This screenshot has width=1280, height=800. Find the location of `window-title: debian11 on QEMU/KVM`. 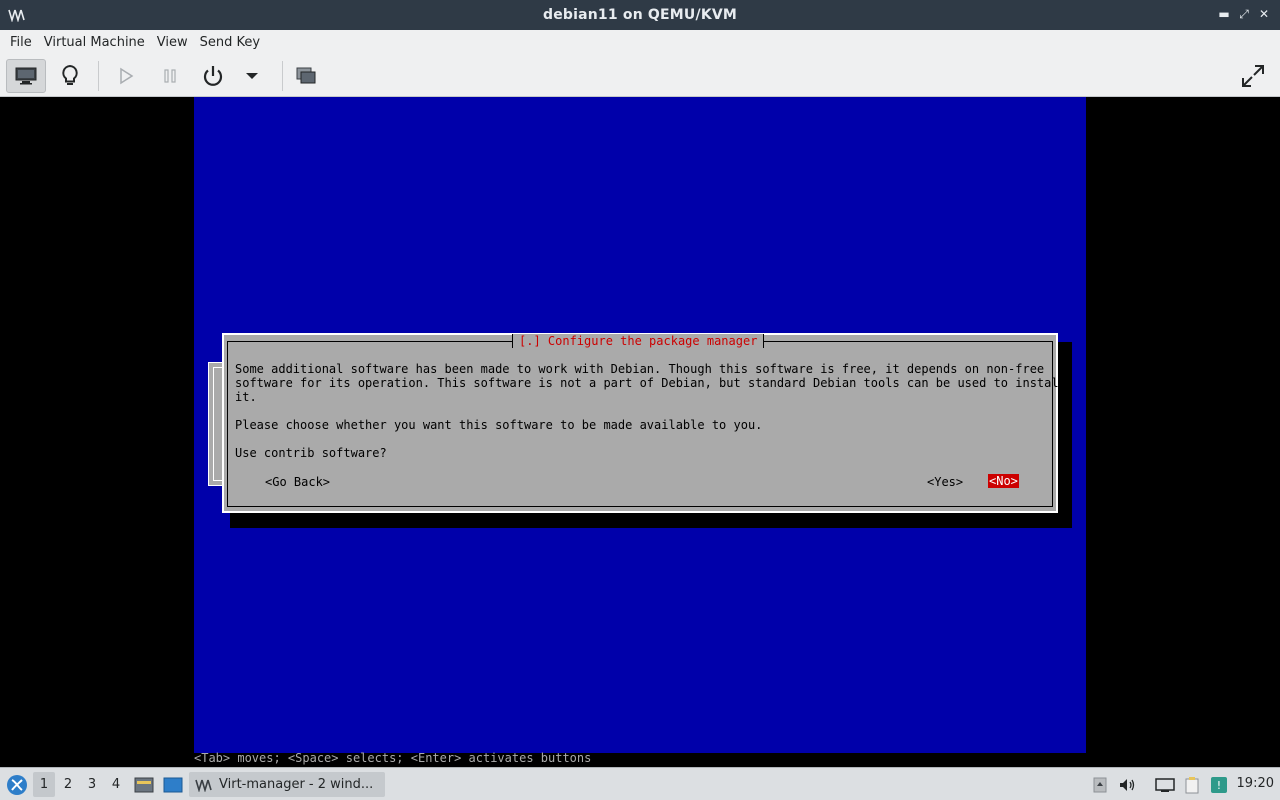

window-title: debian11 on QEMU/KVM is located at coordinates (640, 15).